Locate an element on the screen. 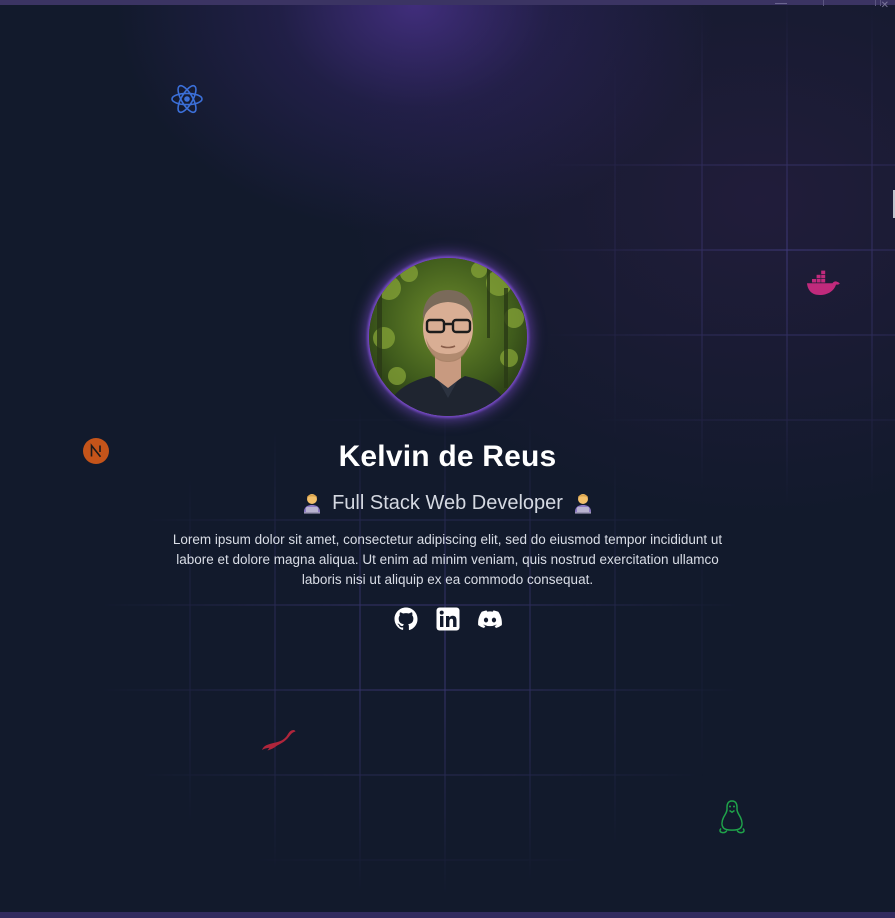  social-links is located at coordinates (448, 619).